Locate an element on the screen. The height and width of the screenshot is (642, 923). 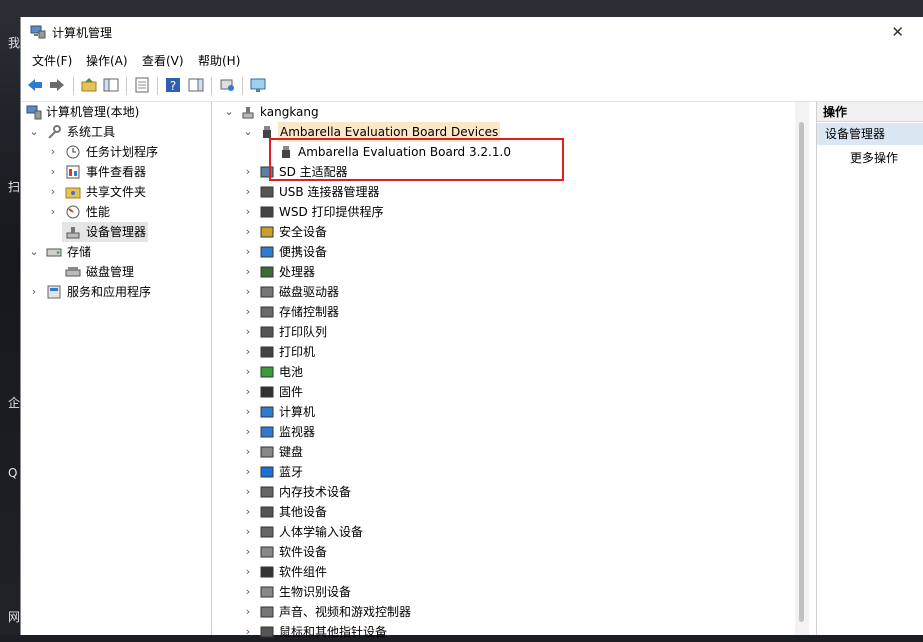
device-category-item: › 内存技术设备 is located at coordinates (495, 492).